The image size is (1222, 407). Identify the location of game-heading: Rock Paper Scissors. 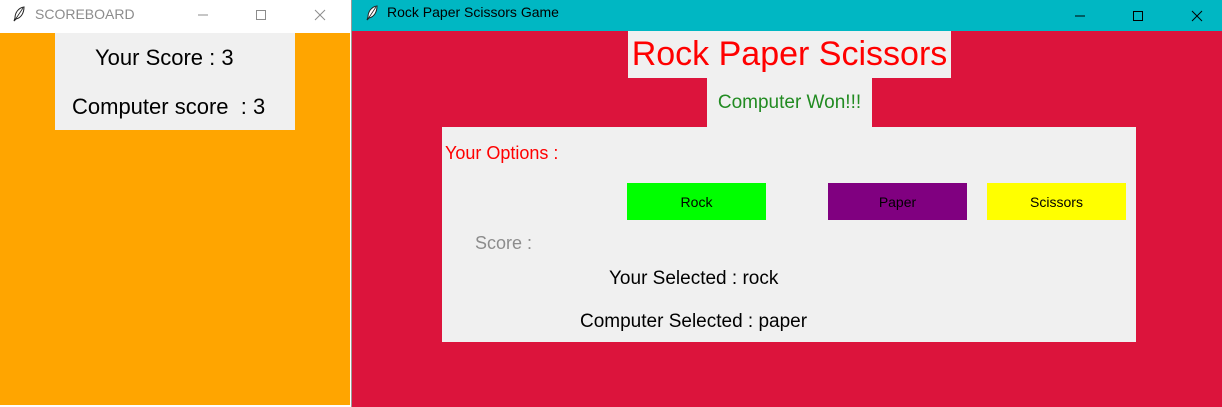
(789, 54).